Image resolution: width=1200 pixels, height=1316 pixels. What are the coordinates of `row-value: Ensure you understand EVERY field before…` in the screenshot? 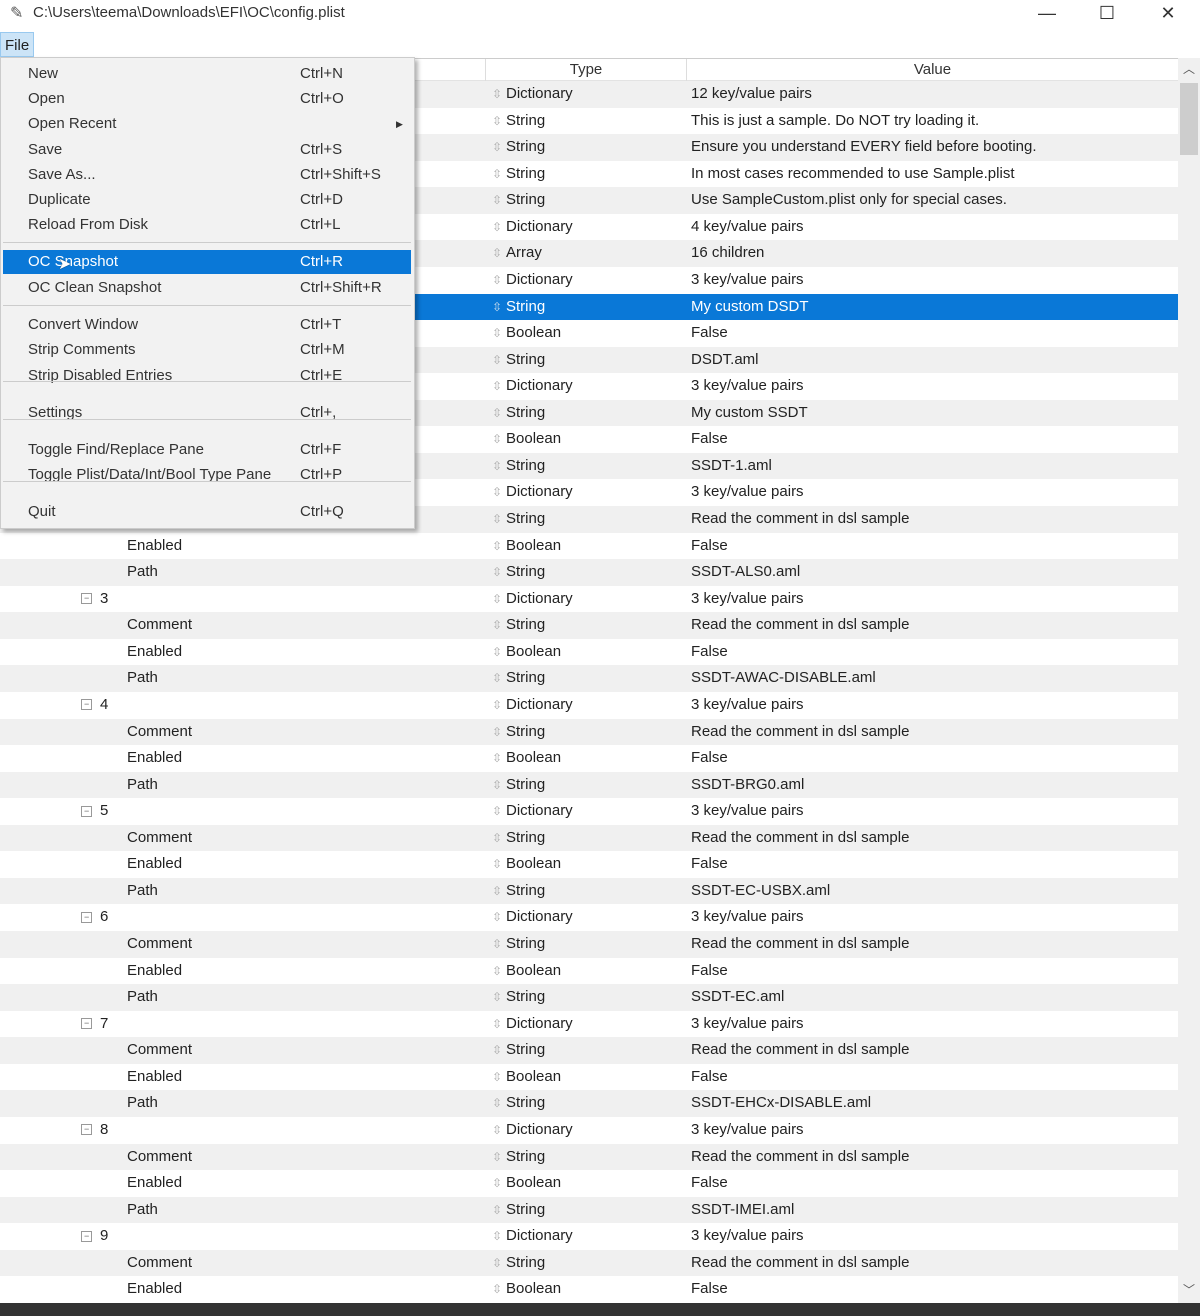 It's located at (864, 147).